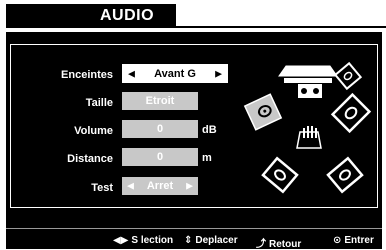  I want to click on front-left-speaker-icon, so click(263, 112).